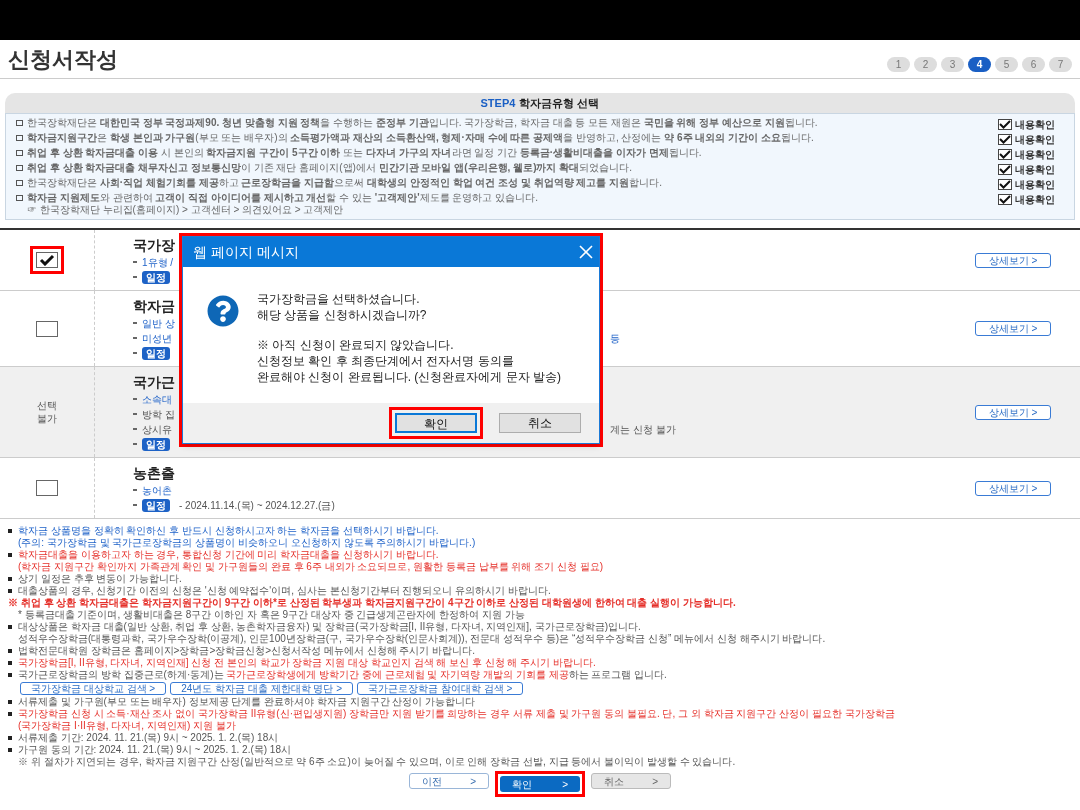 This screenshot has width=1080, height=810. I want to click on close-icon, so click(586, 252).